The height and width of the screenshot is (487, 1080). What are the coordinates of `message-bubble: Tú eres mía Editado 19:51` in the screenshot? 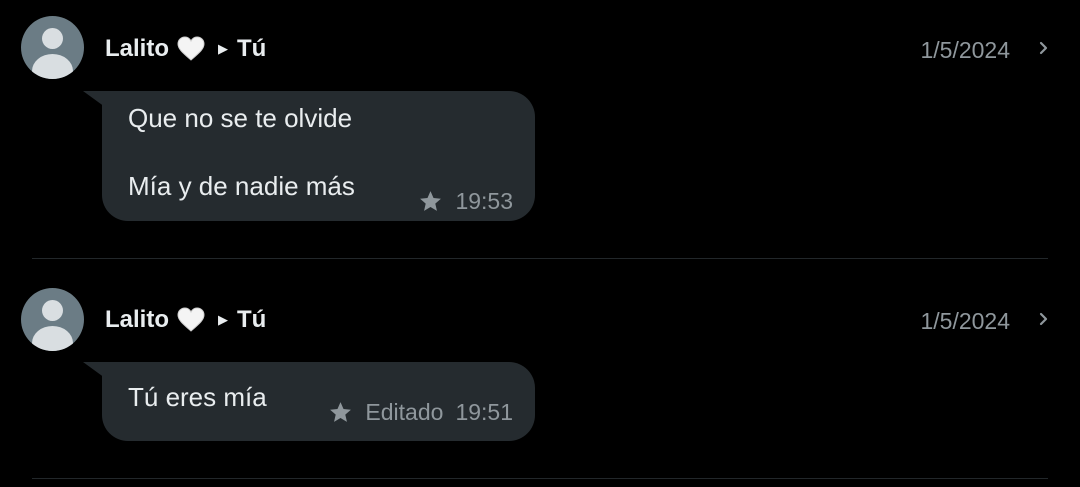 It's located at (318, 401).